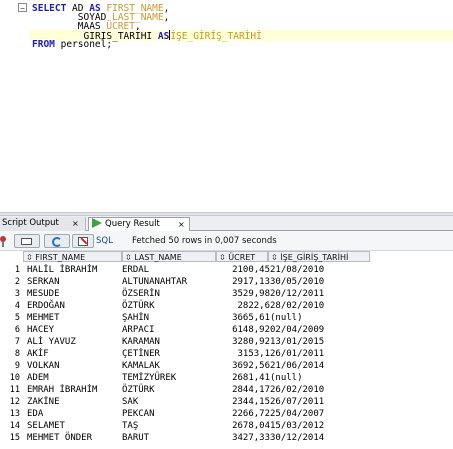 The image size is (453, 449). I want to click on table-row: 12 ZAKİNE SAK 2344,15 26/07/2011, so click(226, 402).